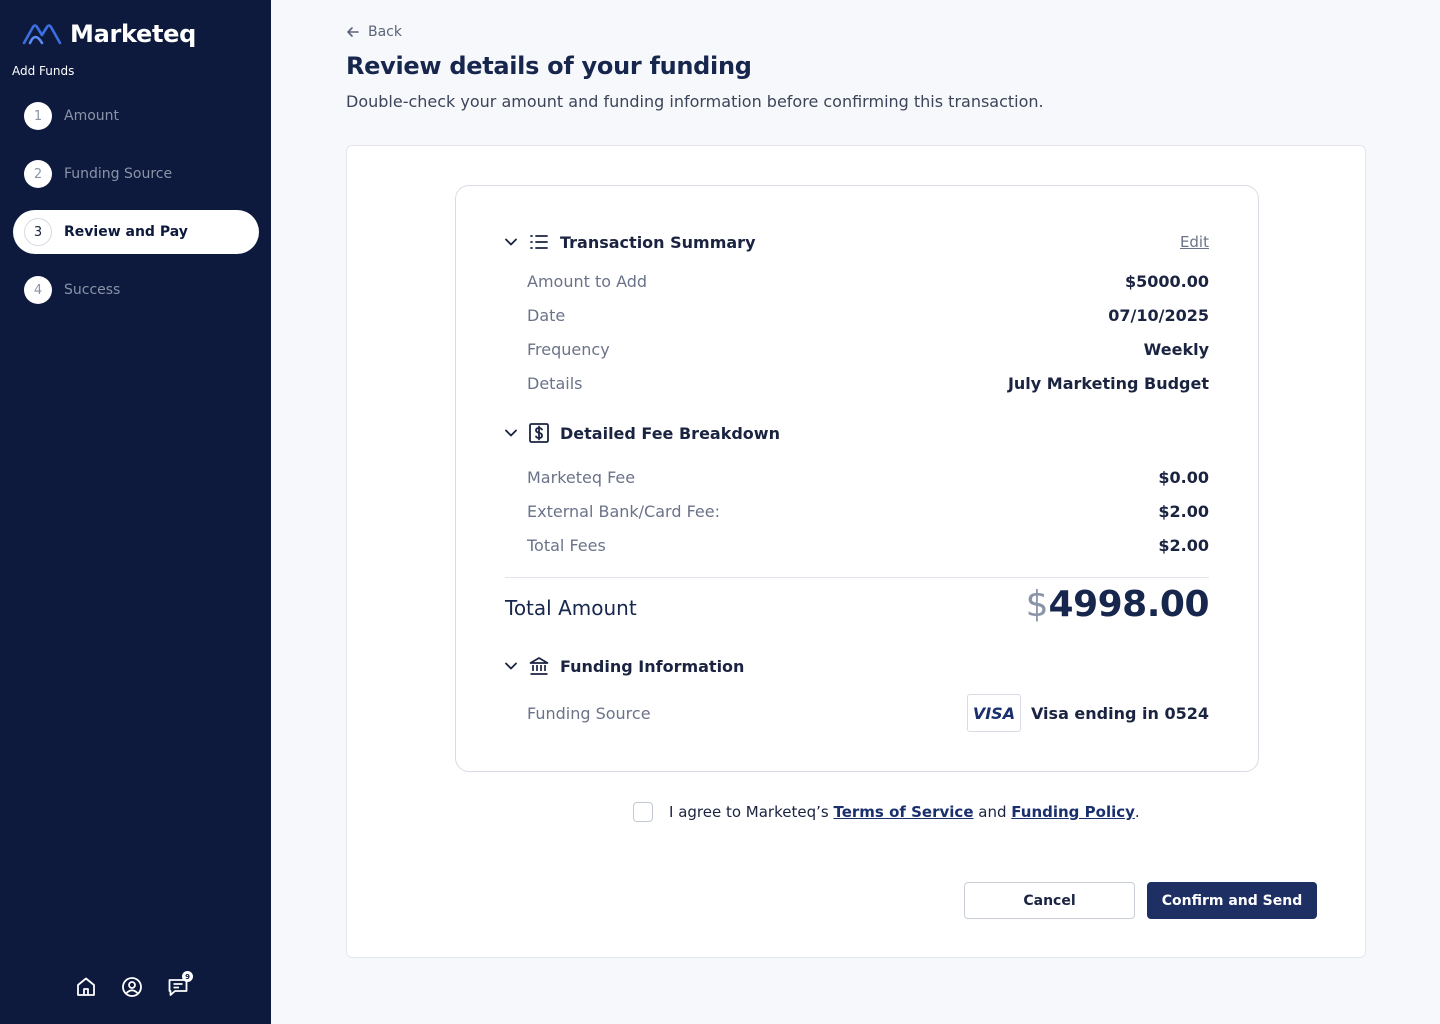  I want to click on funding-policy-link: Funding Policy, so click(1073, 812).